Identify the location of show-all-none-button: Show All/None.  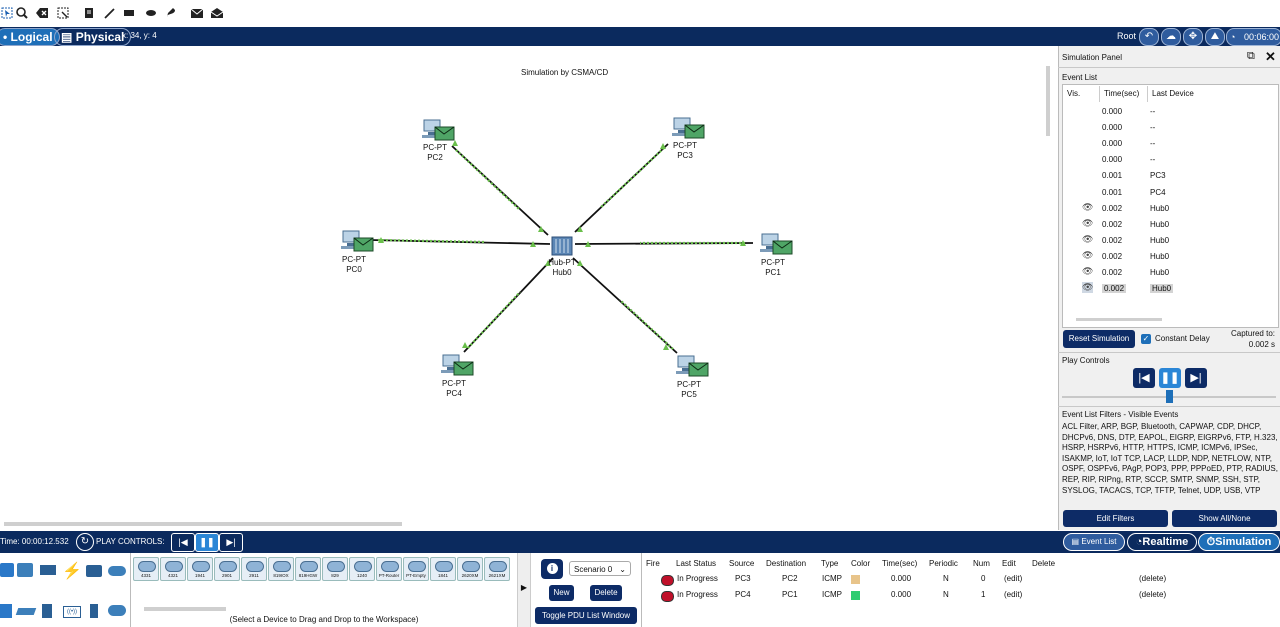
(1224, 518).